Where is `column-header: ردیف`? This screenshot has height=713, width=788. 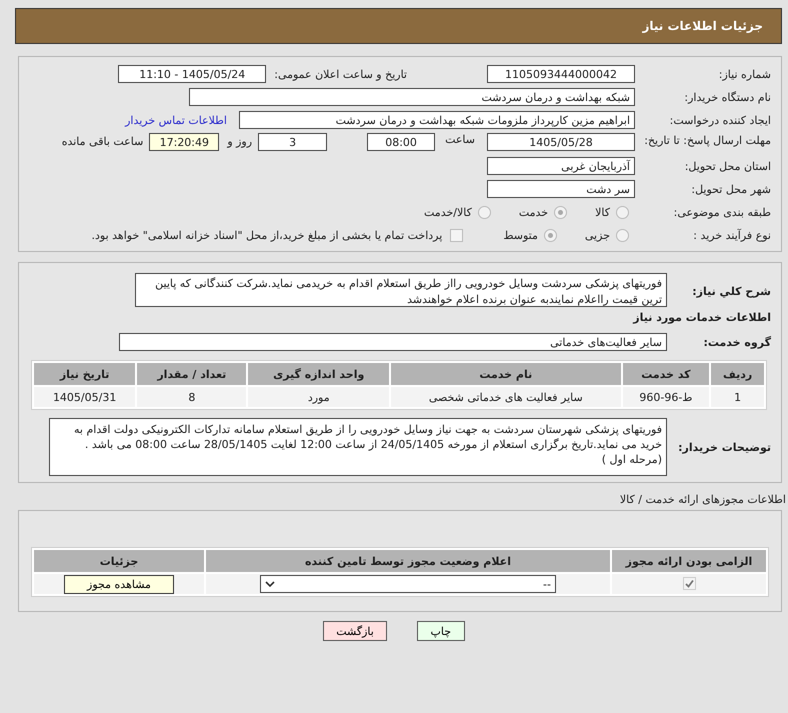
column-header: ردیف is located at coordinates (737, 374).